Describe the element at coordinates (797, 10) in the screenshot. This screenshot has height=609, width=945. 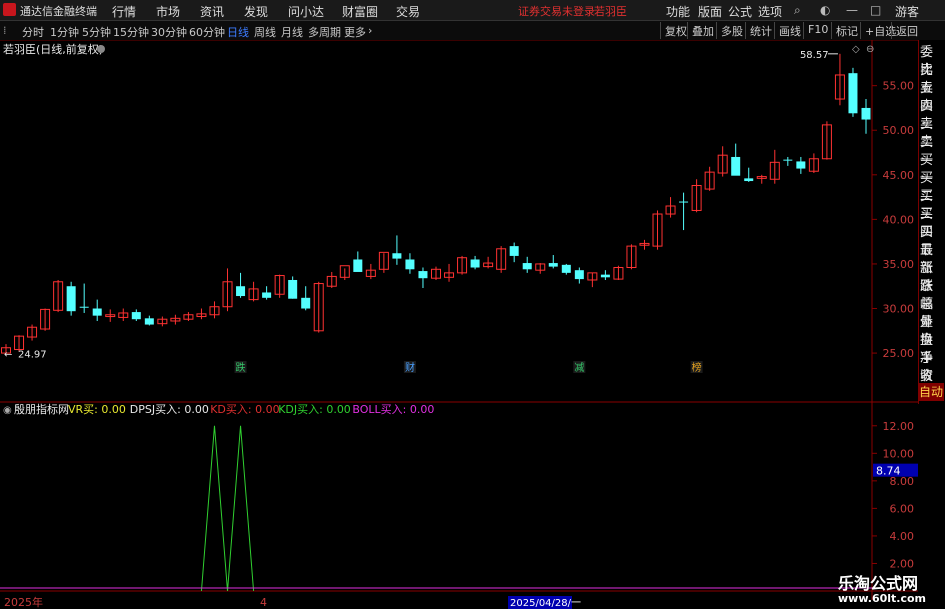
I see `search-icon: ⌕` at that location.